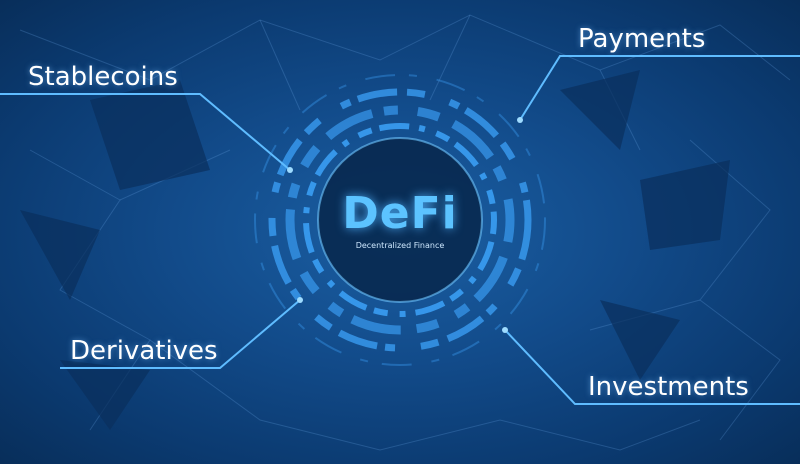 The width and height of the screenshot is (800, 464). I want to click on defi-title: DeFi, so click(400, 213).